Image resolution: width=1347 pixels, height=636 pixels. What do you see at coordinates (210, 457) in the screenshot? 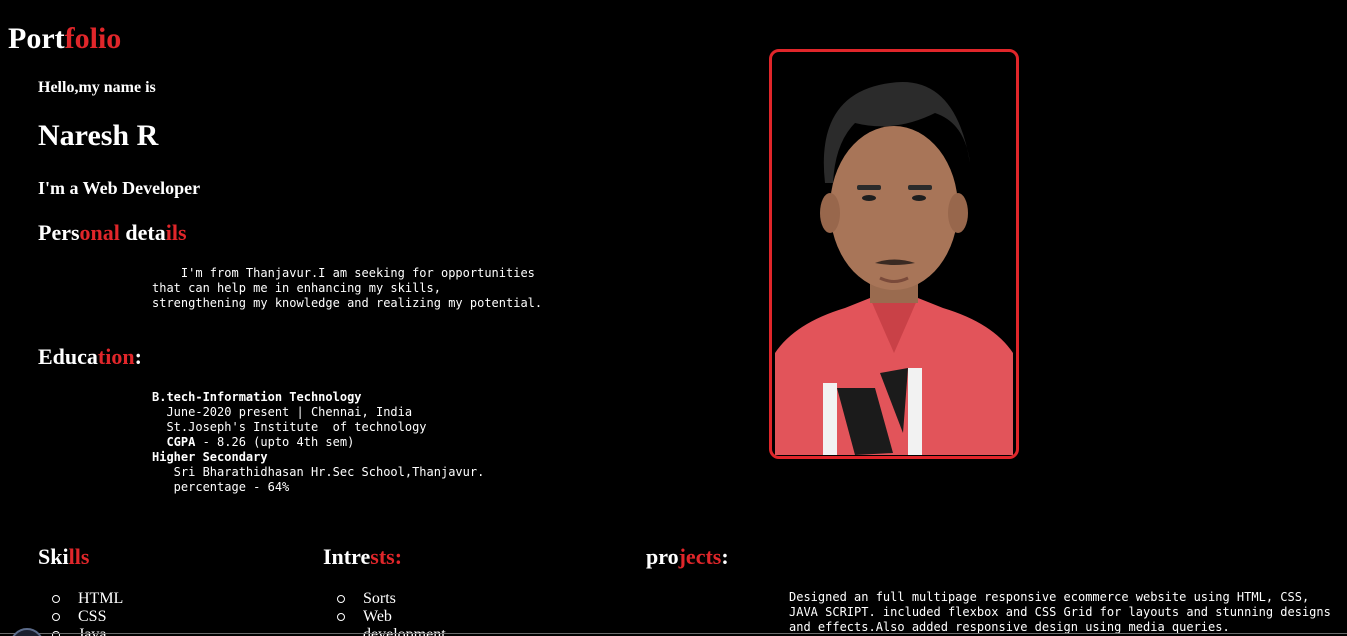
I see `secondary-title: Higher Secondary` at bounding box center [210, 457].